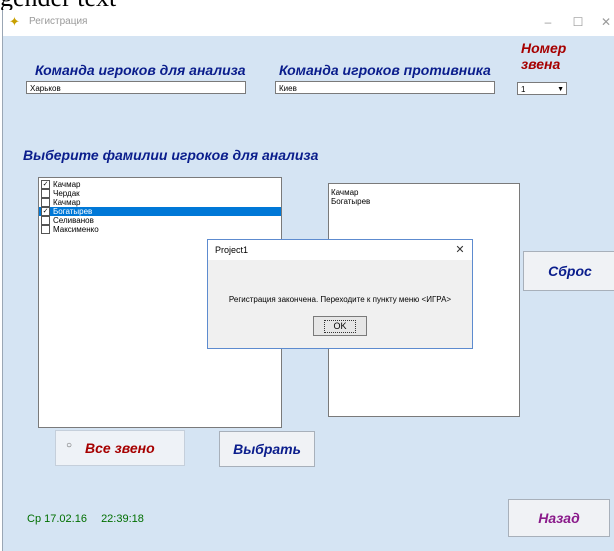 This screenshot has width=614, height=551. I want to click on ok-button: OK, so click(340, 326).